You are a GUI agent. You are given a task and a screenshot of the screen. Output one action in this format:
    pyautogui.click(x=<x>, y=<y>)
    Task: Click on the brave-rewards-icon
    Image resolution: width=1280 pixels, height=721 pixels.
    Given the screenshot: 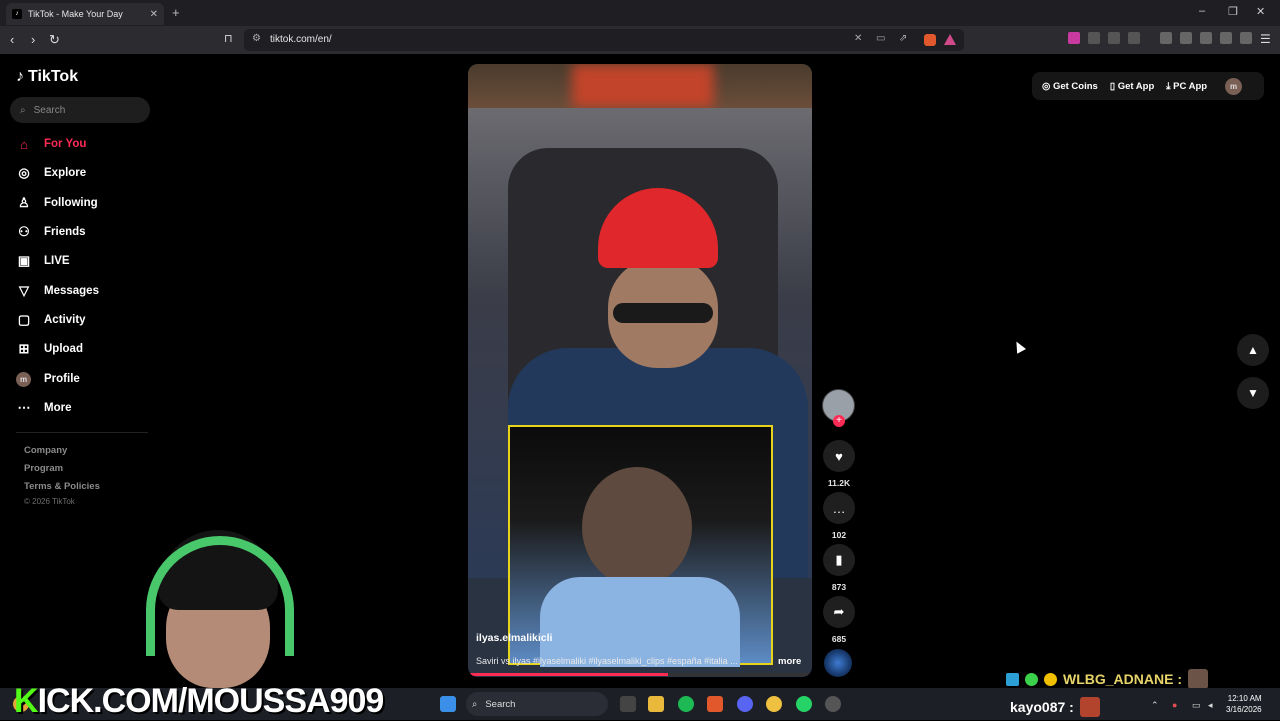 What is the action you would take?
    pyautogui.click(x=950, y=39)
    